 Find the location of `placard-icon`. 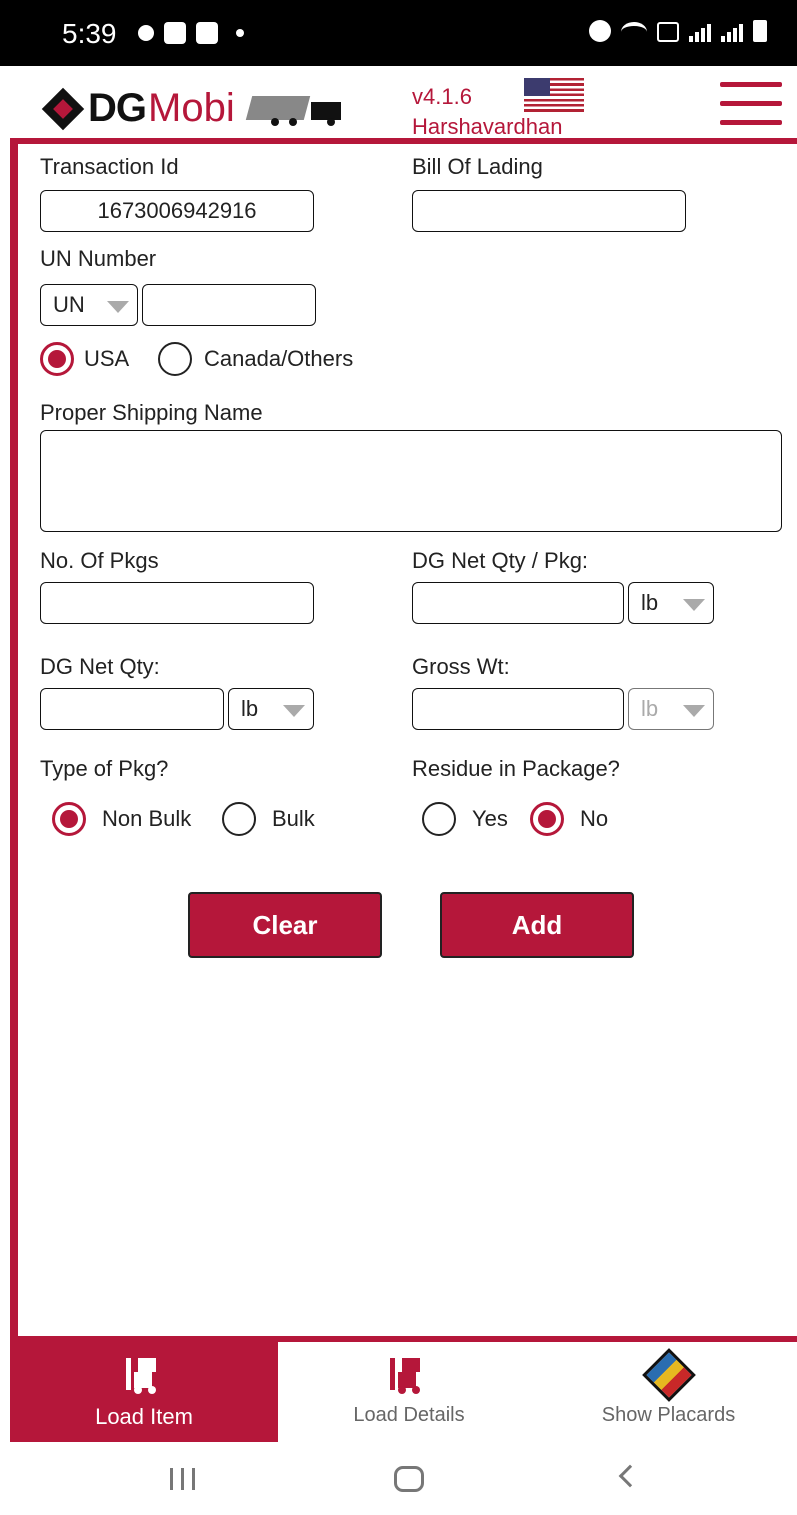

placard-icon is located at coordinates (669, 1375).